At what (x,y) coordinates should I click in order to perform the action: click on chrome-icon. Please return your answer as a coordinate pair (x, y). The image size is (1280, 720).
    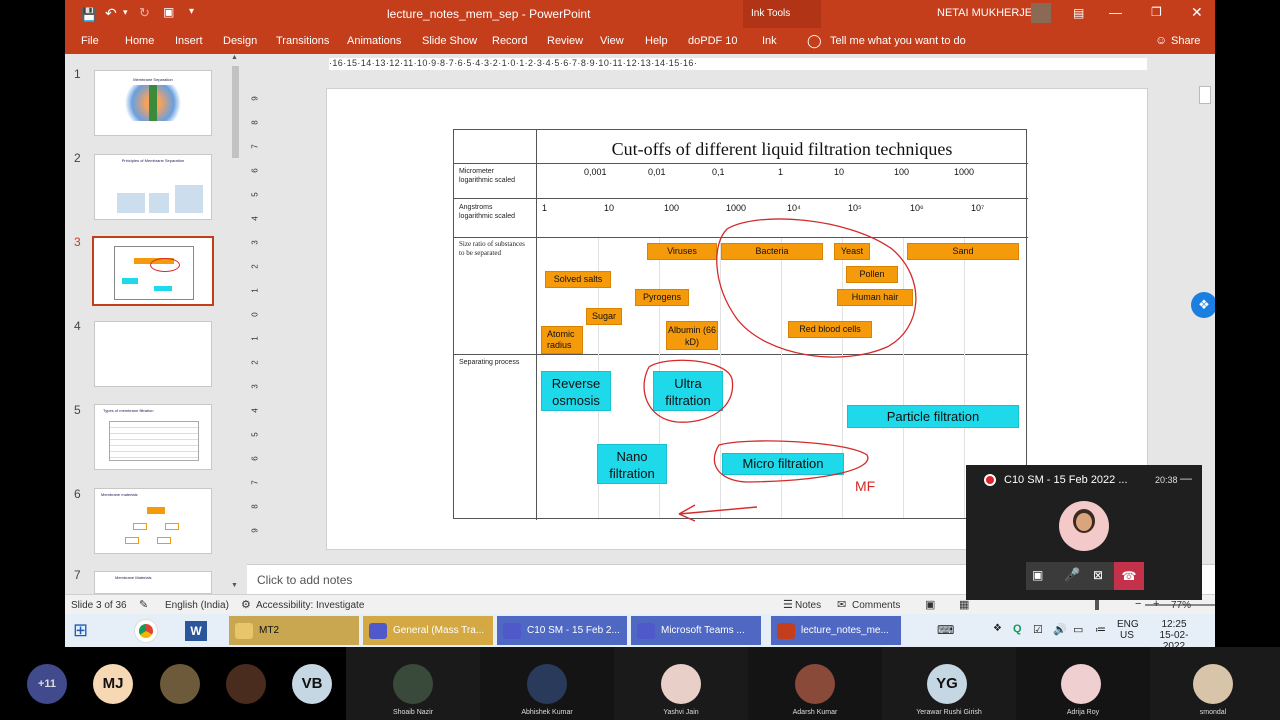
    Looking at the image, I should click on (146, 631).